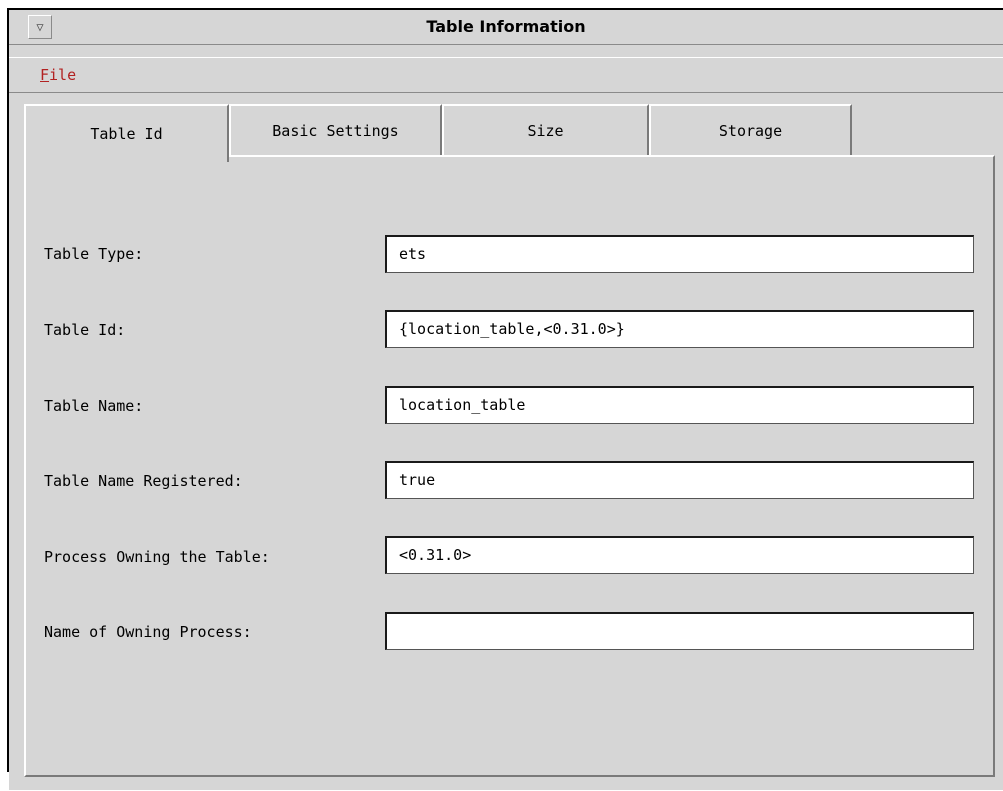 The height and width of the screenshot is (791, 1003). Describe the element at coordinates (126, 133) in the screenshot. I see `tab-table-id: Table Id` at that location.